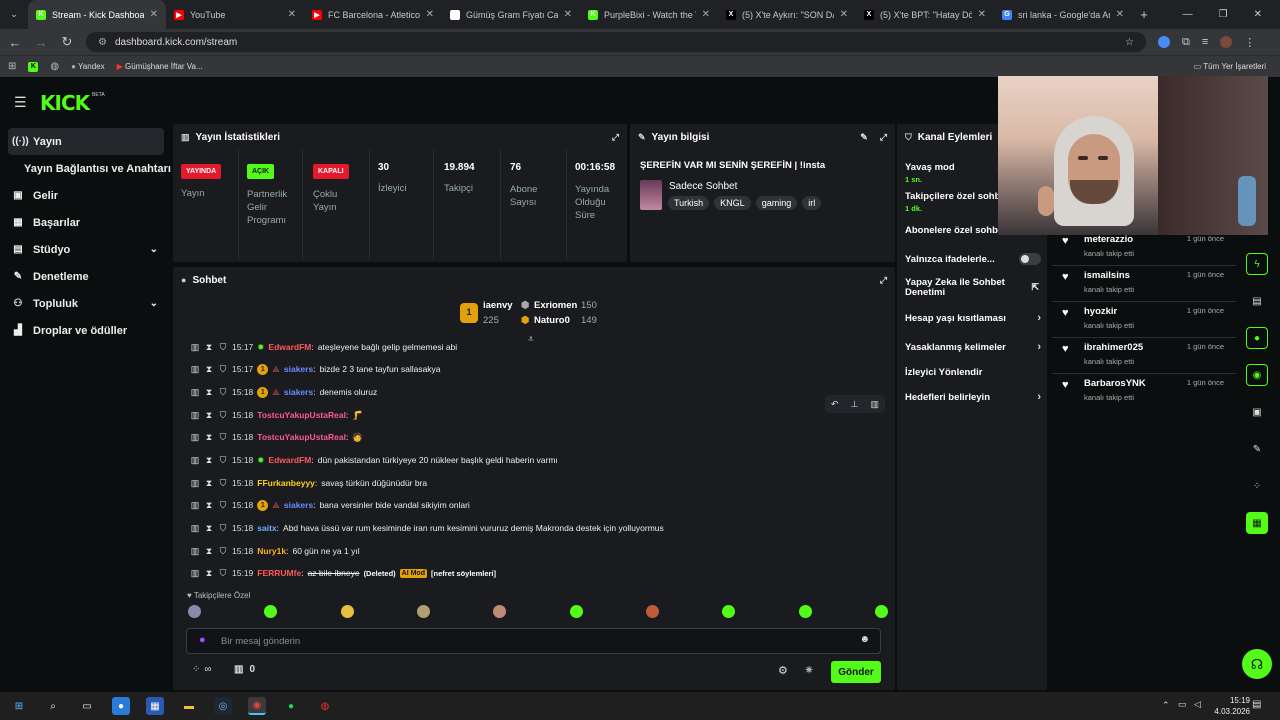 The image size is (1280, 720). Describe the element at coordinates (298, 505) in the screenshot. I see `message-username: siakers` at that location.